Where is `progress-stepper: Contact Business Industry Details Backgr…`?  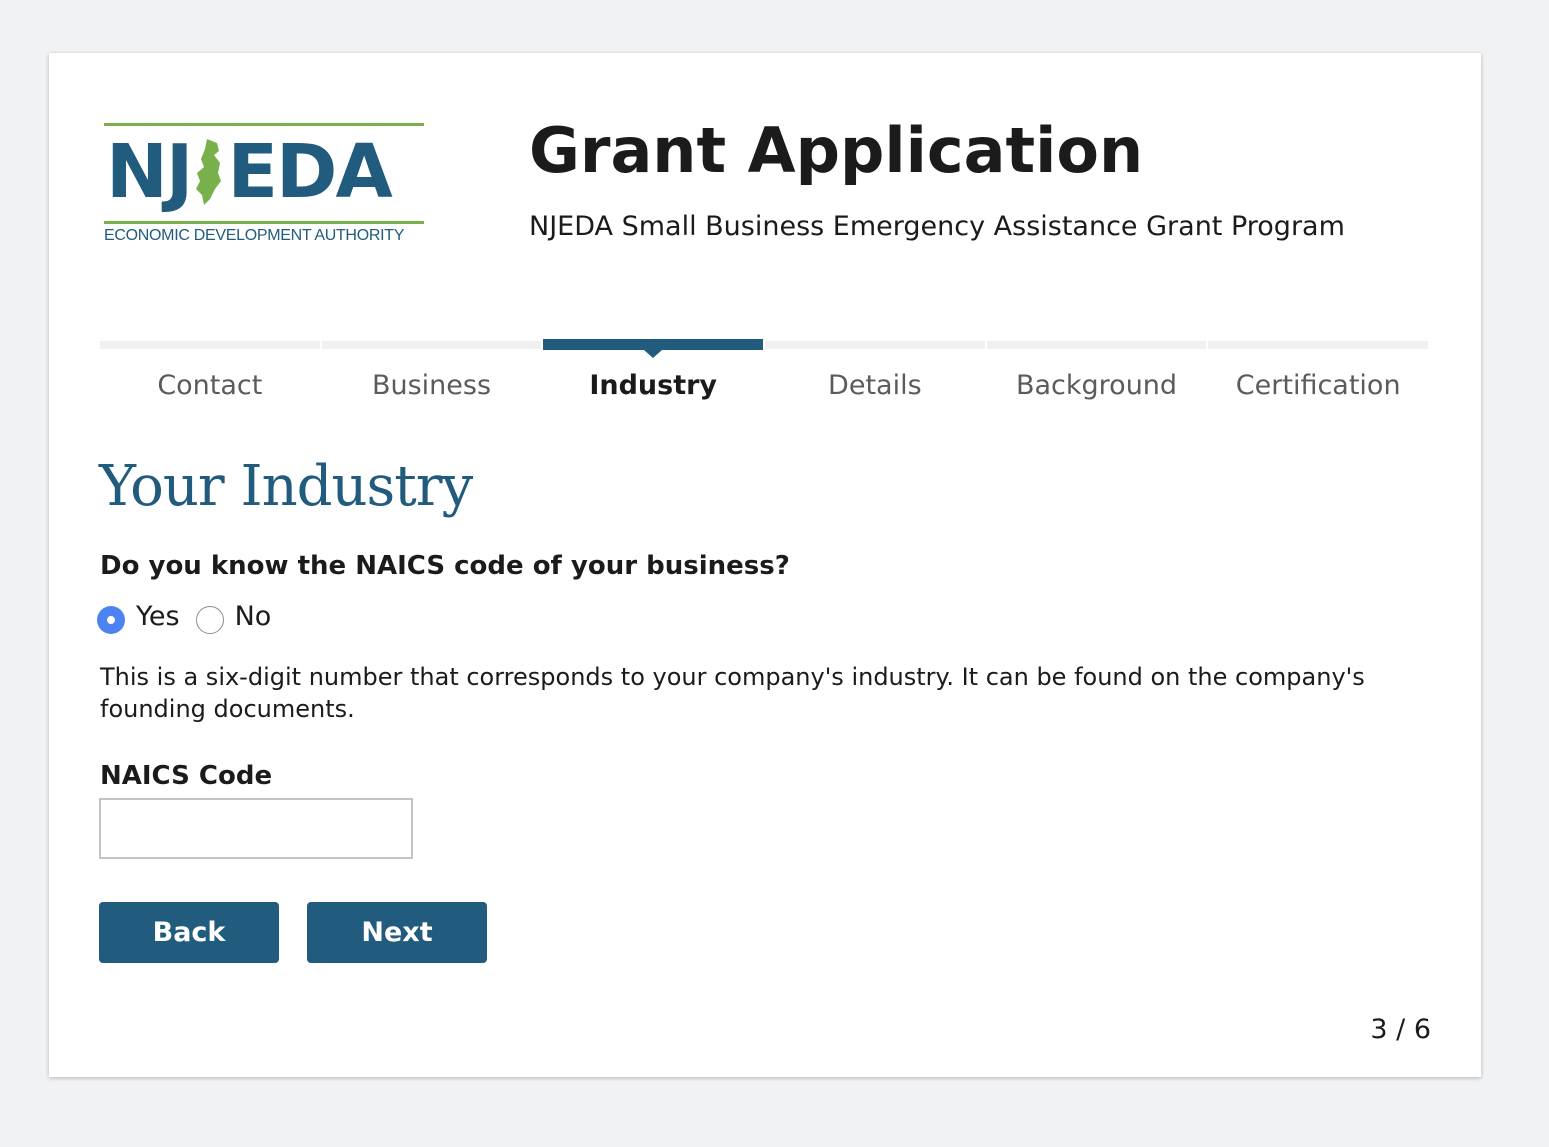 progress-stepper: Contact Business Industry Details Backgr… is located at coordinates (764, 379).